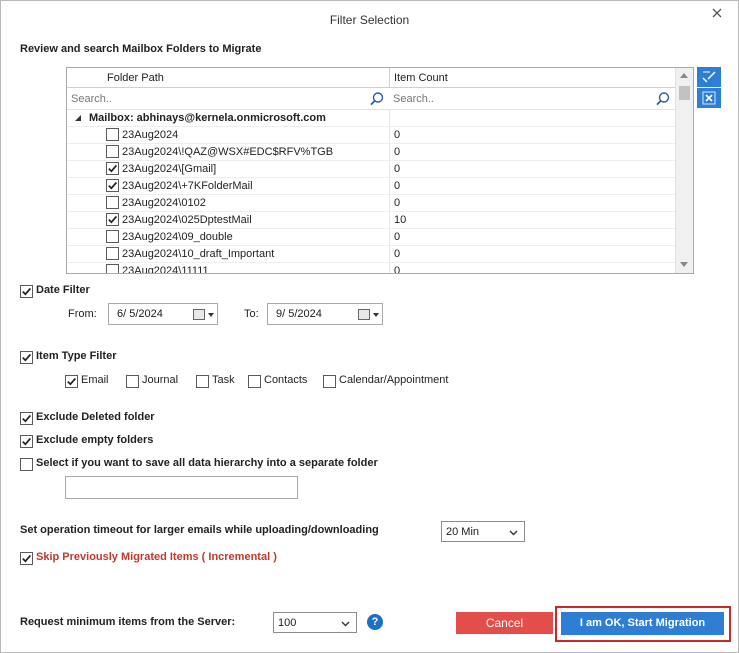  Describe the element at coordinates (150, 135) in the screenshot. I see `folder-name: 23Aug2024` at that location.